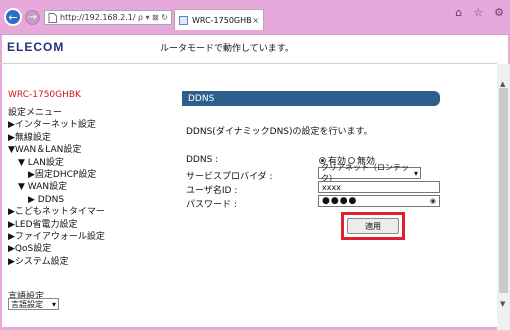 This screenshot has width=510, height=330. I want to click on provider-select: クリアネット（ロンテック） ▾, so click(369, 173).